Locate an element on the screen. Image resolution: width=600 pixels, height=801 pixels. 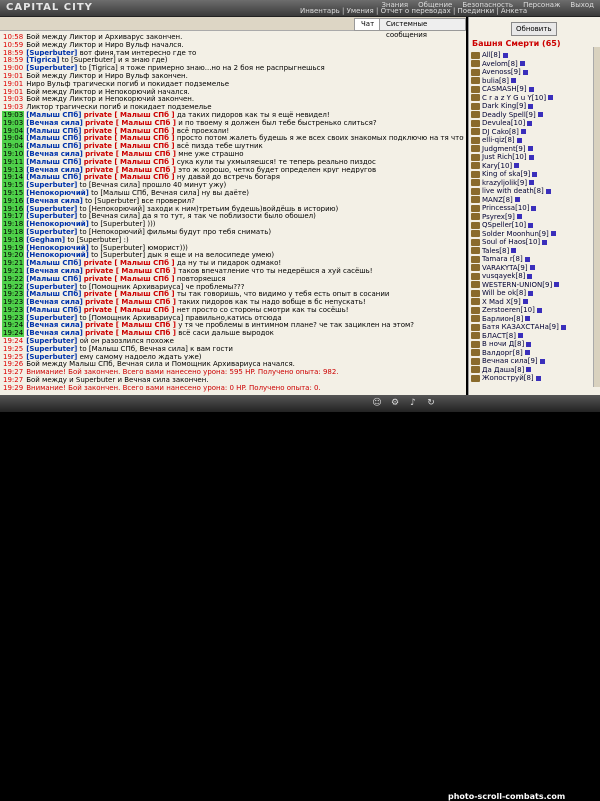
user-name: Psyrex[9] is located at coordinates (498, 217).